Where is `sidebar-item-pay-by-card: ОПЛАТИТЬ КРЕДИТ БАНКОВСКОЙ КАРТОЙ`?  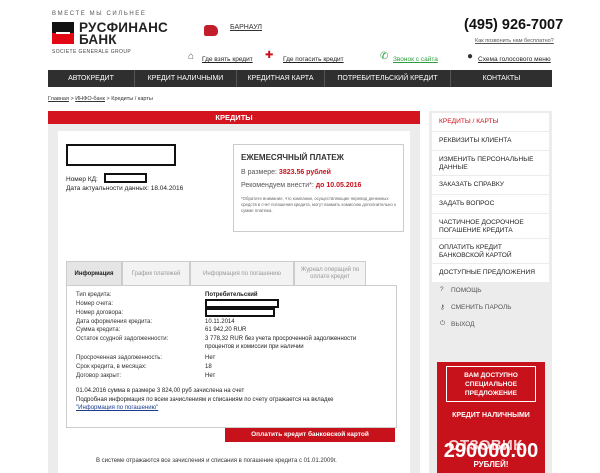
sidebar-item-pay-by-card: ОПЛАТИТЬ КРЕДИТ БАНКОВСКОЙ КАРТОЙ is located at coordinates (490, 251).